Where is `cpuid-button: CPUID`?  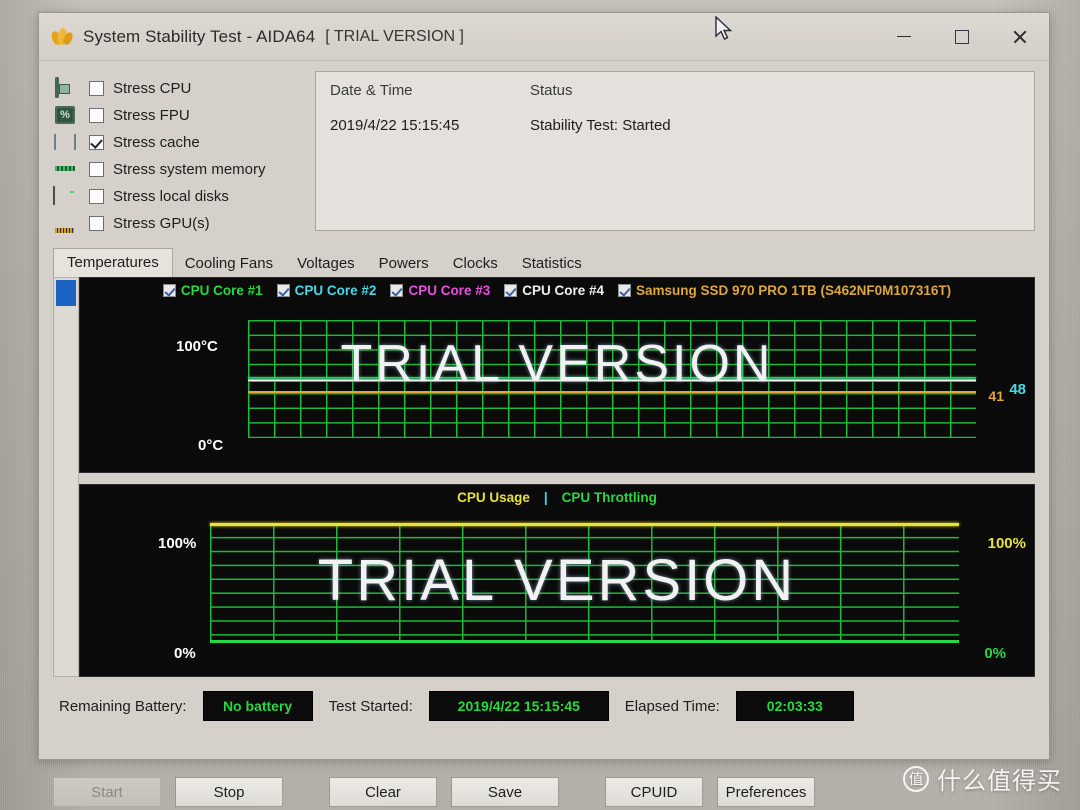 cpuid-button: CPUID is located at coordinates (654, 792).